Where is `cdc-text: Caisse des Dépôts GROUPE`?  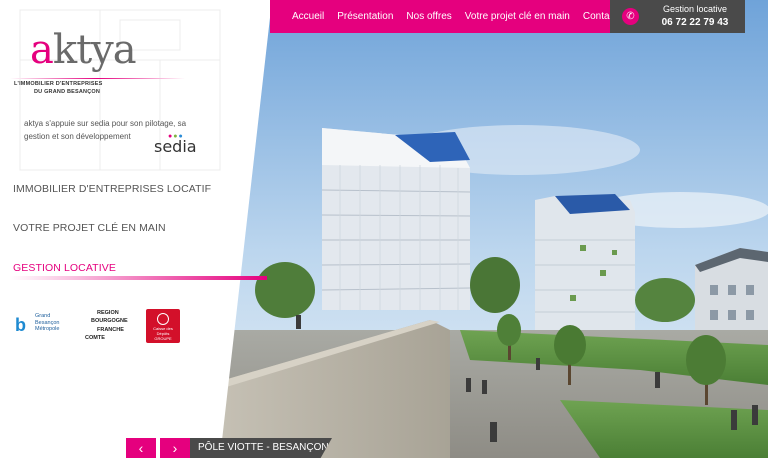 cdc-text: Caisse des Dépôts GROUPE is located at coordinates (163, 333).